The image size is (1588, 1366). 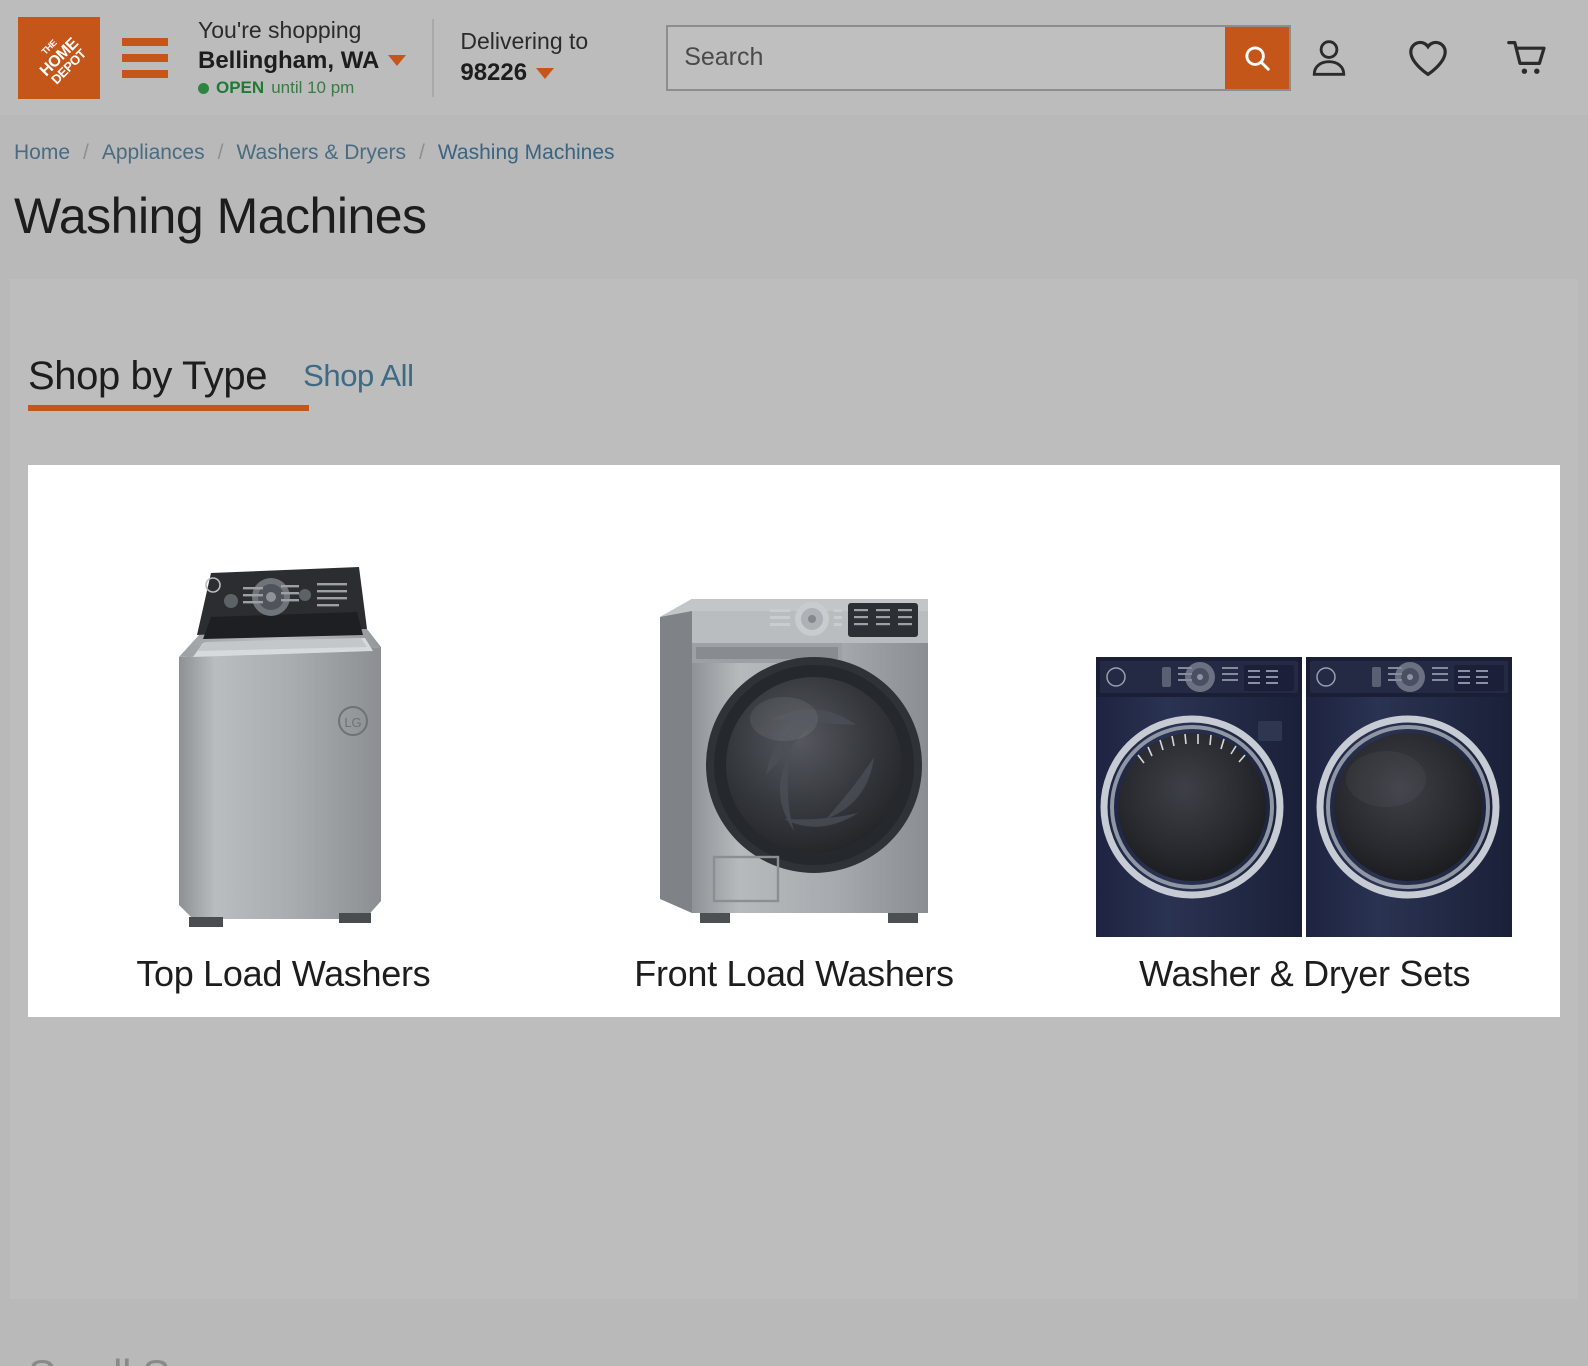 I want to click on hamburger-menu-icon, so click(x=145, y=57).